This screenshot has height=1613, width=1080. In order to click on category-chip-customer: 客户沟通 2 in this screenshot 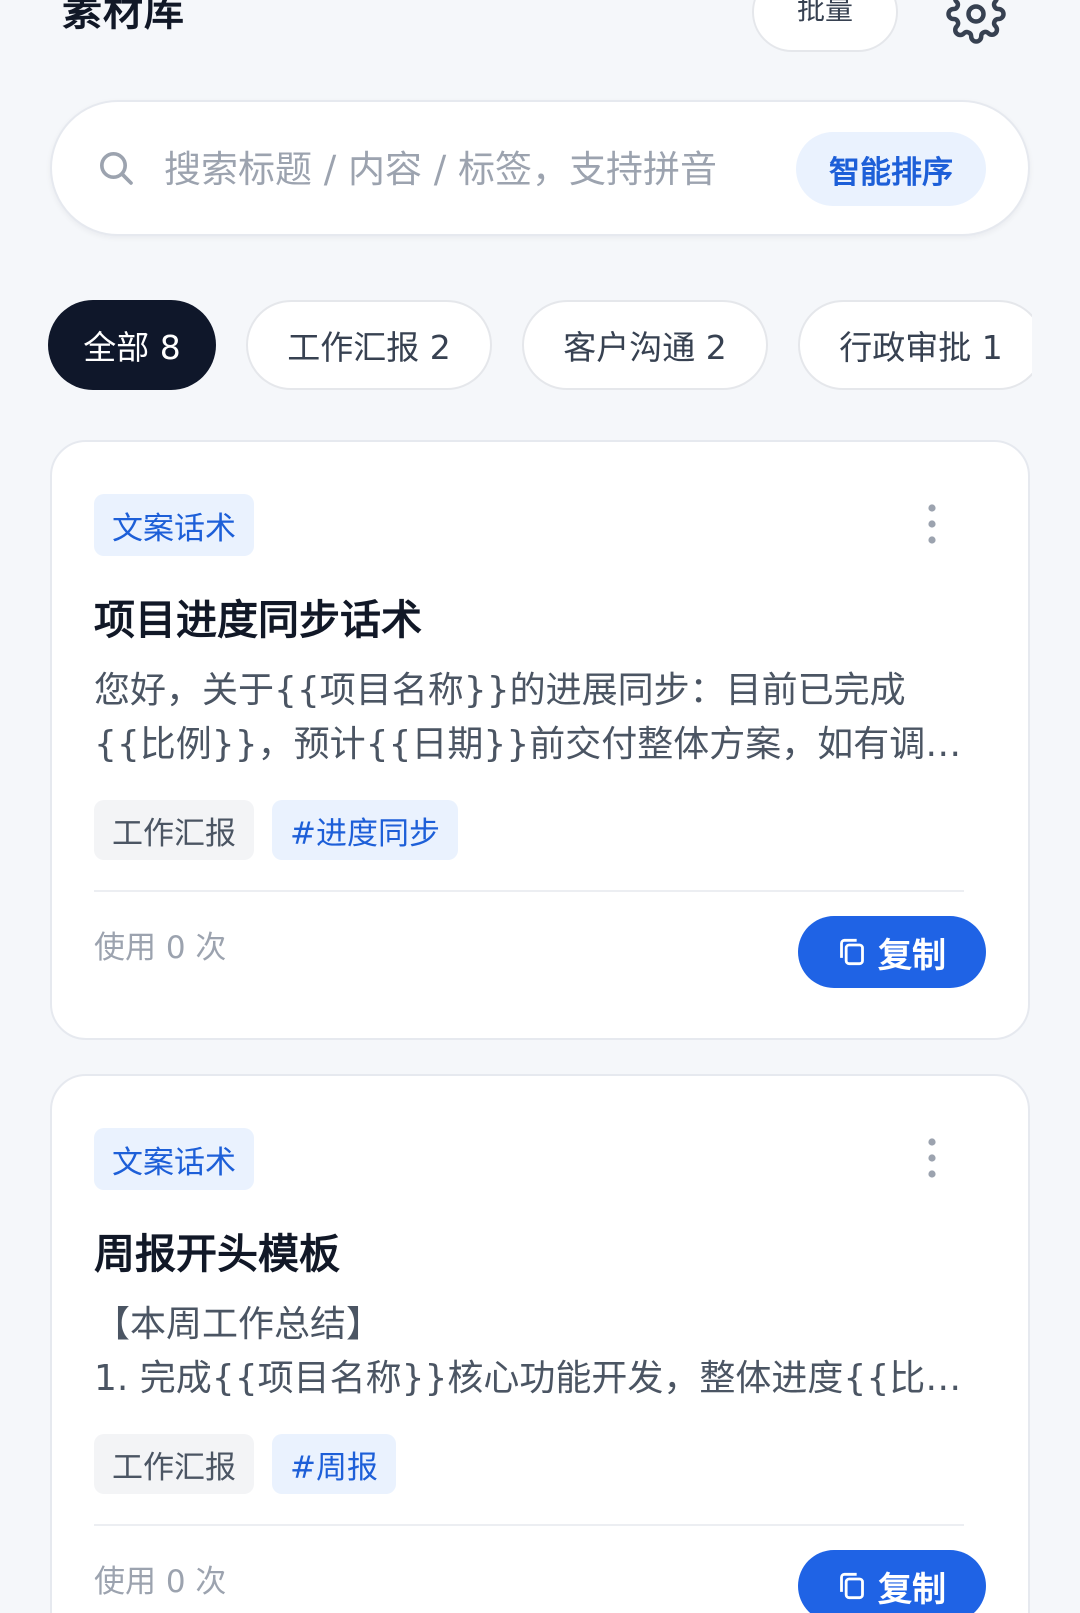, I will do `click(645, 345)`.